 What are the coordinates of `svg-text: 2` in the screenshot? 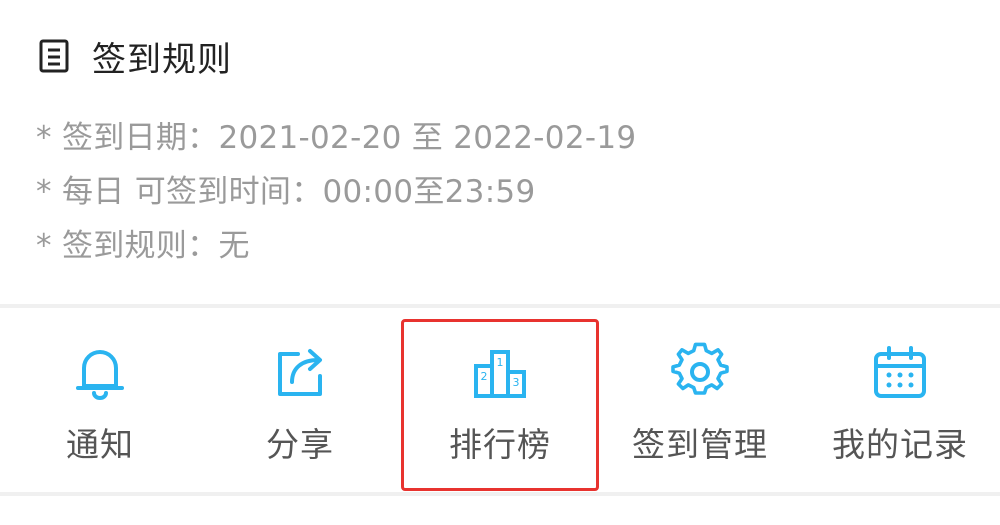 It's located at (484, 376).